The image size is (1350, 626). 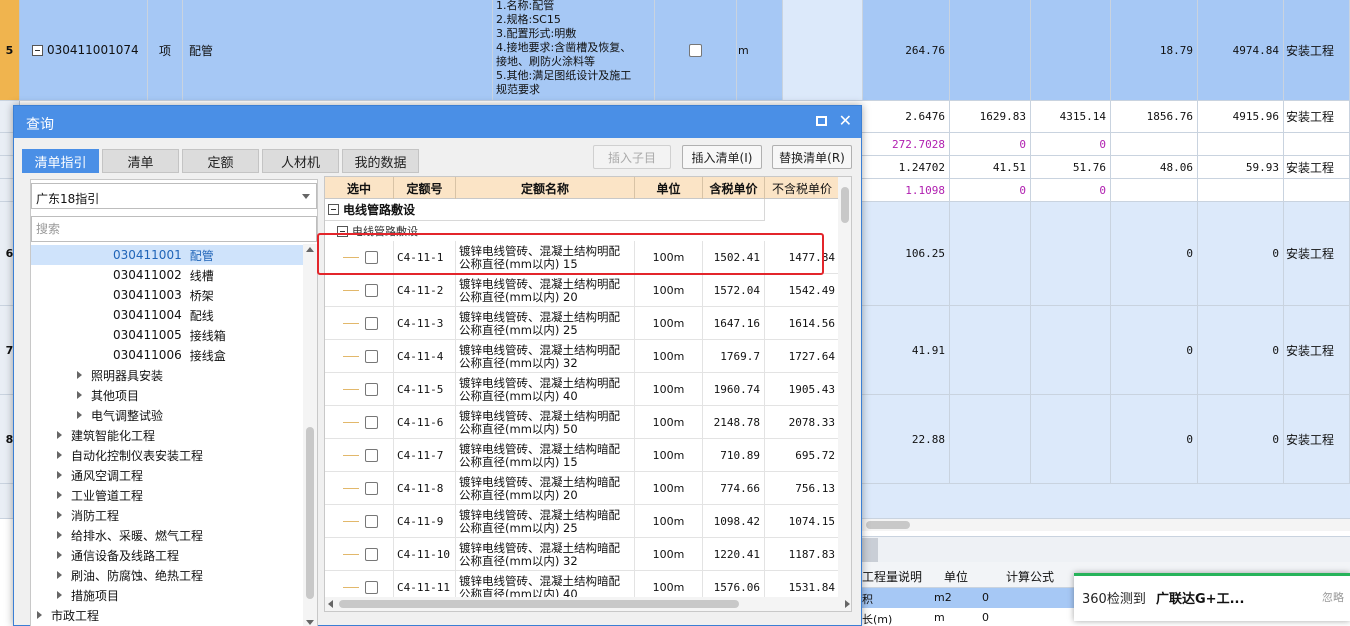 I want to click on group-row: 电线管路敷设, so click(x=545, y=210).